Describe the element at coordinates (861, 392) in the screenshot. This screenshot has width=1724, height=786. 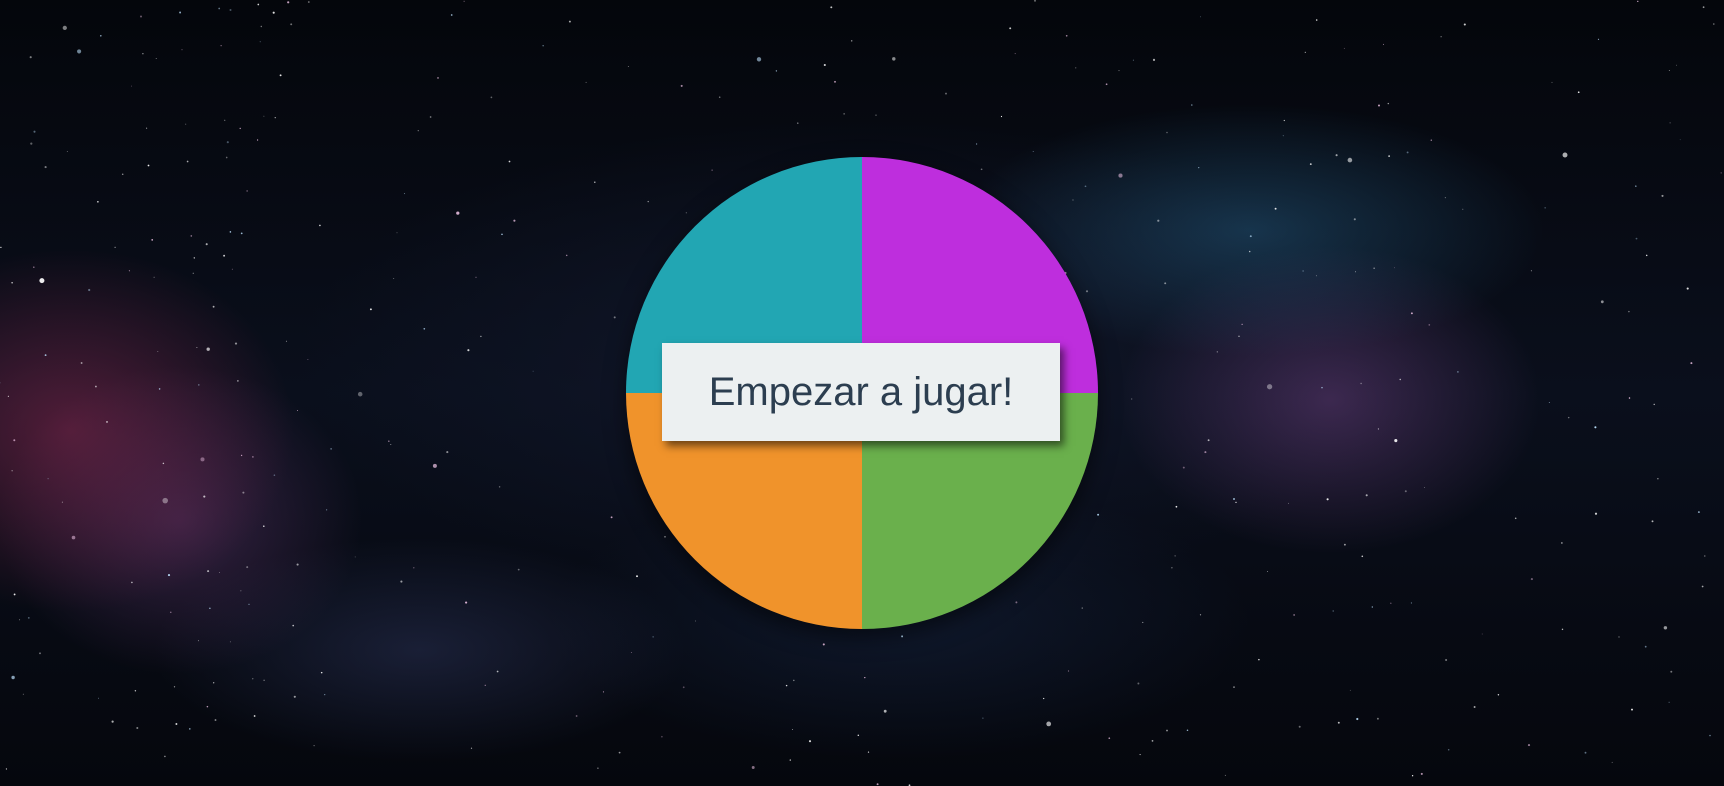
I see `start-game-button: Empezar a jugar!` at that location.